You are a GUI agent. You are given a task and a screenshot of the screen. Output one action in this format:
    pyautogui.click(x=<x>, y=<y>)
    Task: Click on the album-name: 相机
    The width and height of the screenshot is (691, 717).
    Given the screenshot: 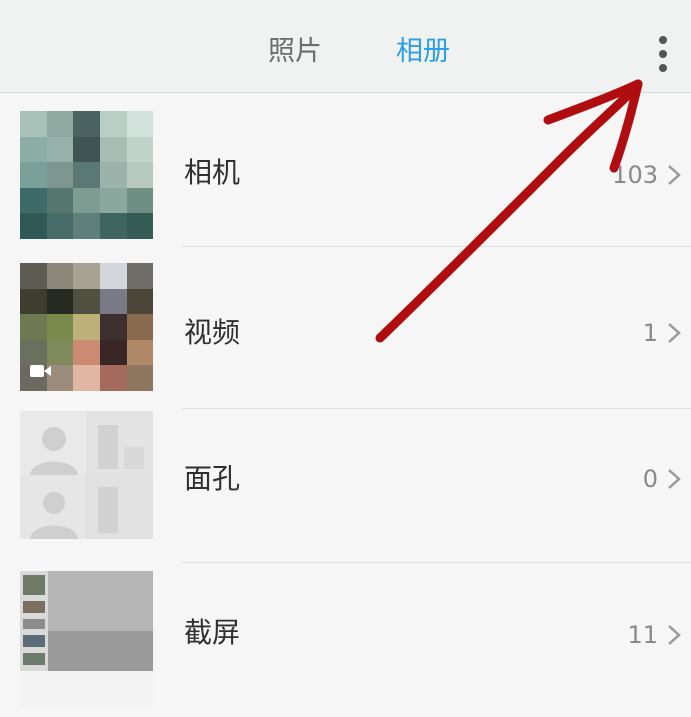 What is the action you would take?
    pyautogui.click(x=212, y=172)
    